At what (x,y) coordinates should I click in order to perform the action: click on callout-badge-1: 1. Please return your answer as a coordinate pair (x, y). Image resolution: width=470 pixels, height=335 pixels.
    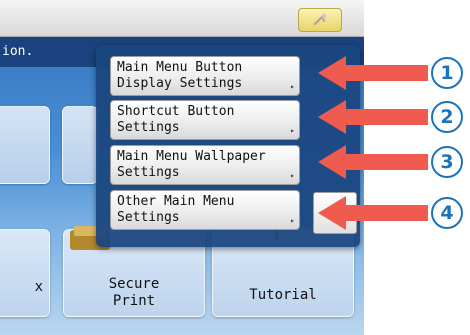
    Looking at the image, I should click on (447, 73).